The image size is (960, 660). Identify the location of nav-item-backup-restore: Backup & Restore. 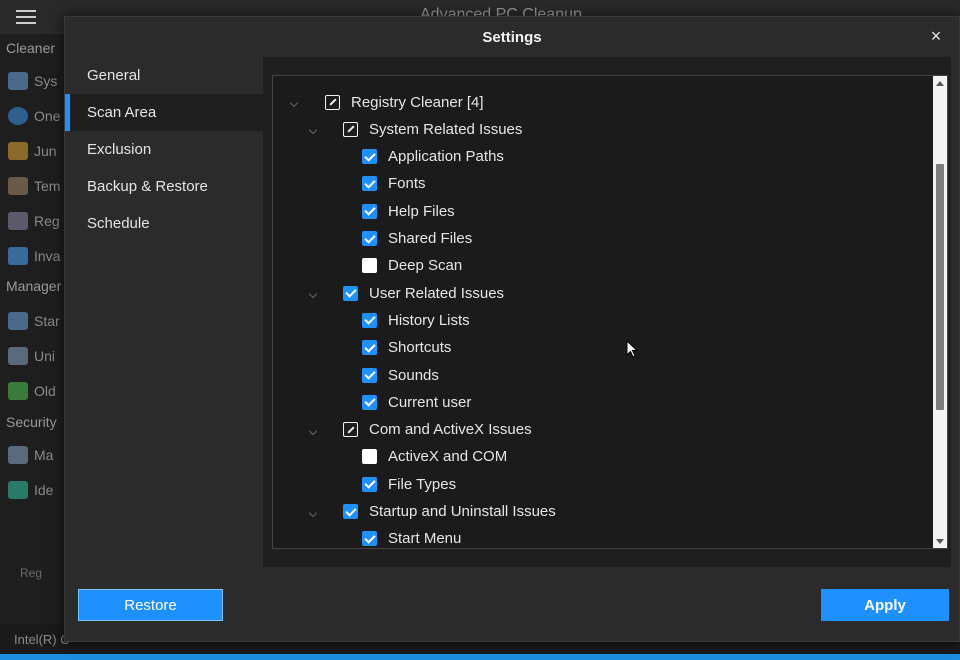
(164, 186).